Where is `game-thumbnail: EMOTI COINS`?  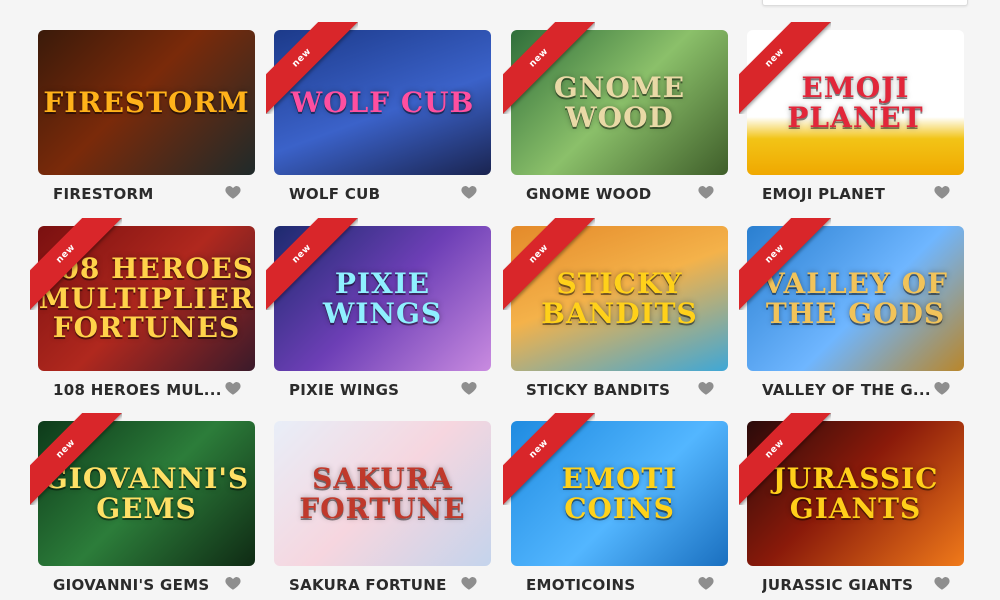
game-thumbnail: EMOTI COINS is located at coordinates (619, 493).